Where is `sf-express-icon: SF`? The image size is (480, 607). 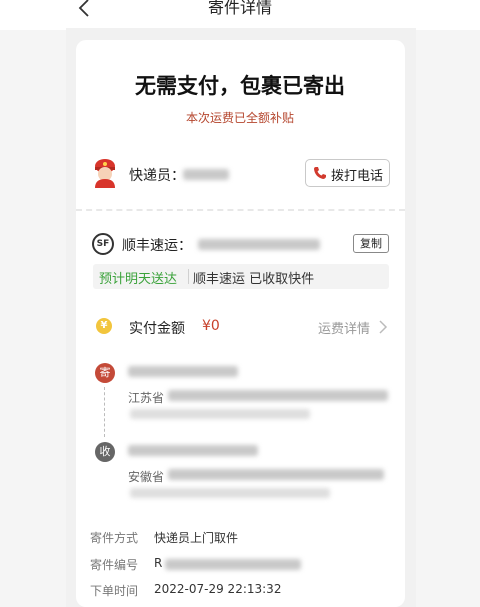 sf-express-icon: SF is located at coordinates (103, 244).